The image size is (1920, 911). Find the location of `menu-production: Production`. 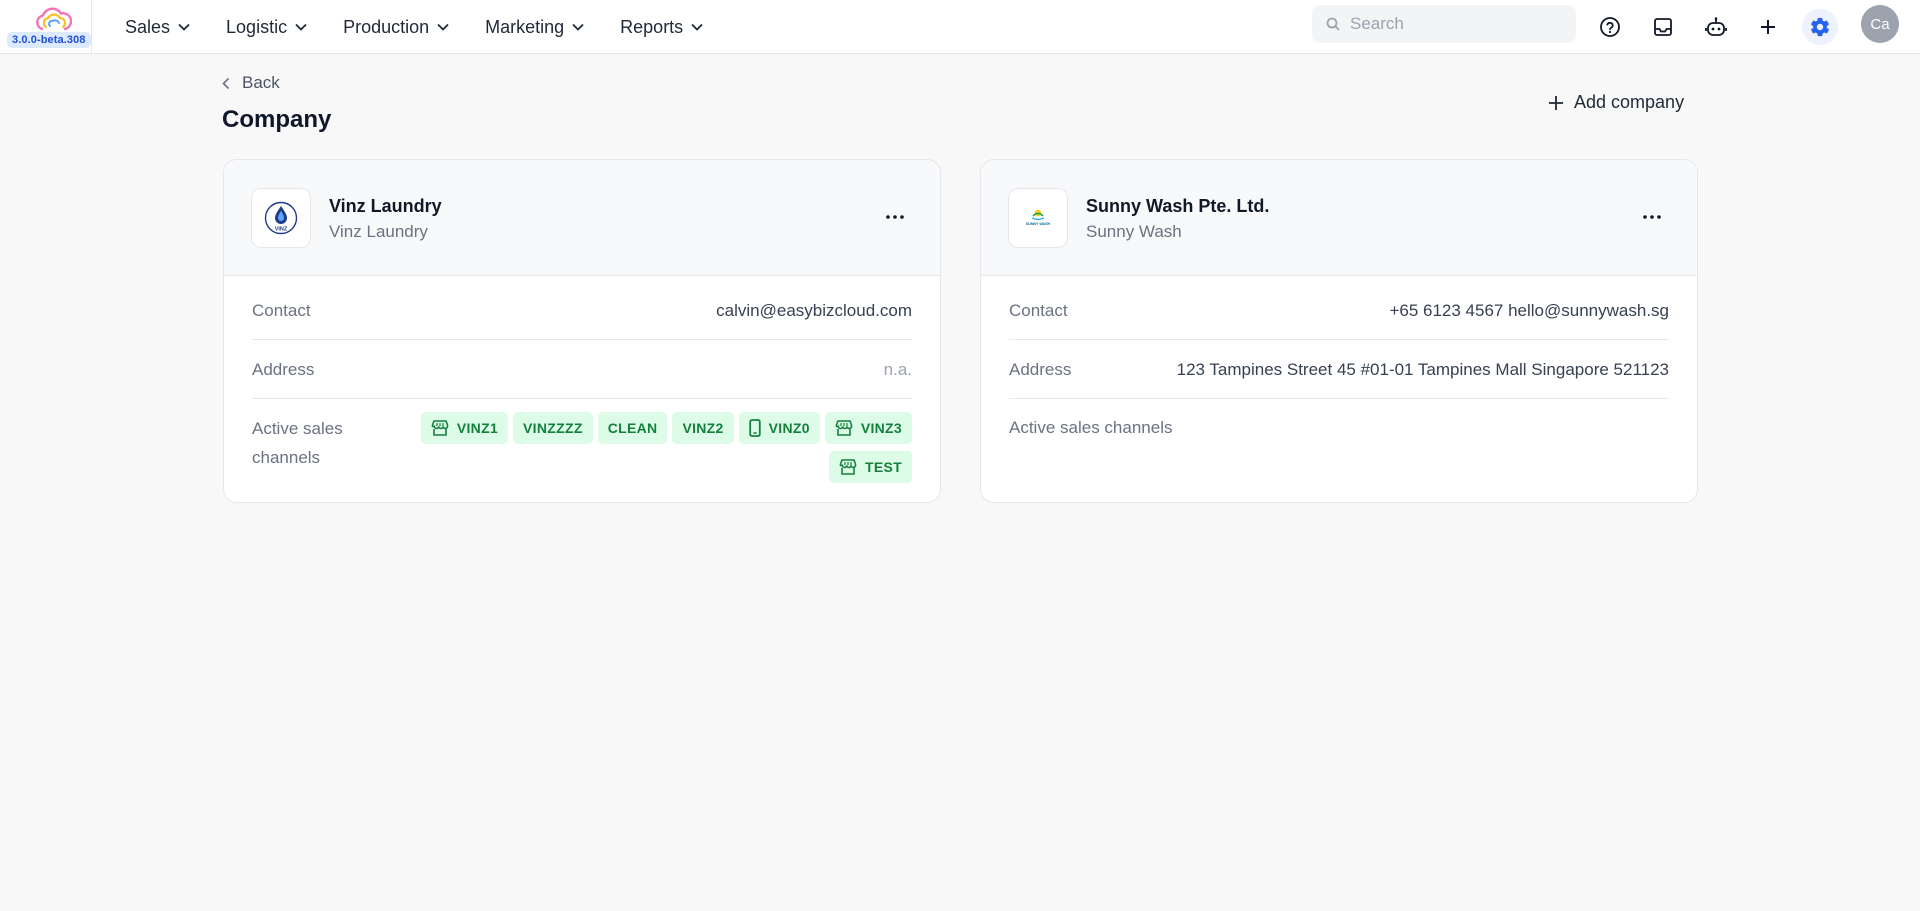

menu-production: Production is located at coordinates (396, 27).